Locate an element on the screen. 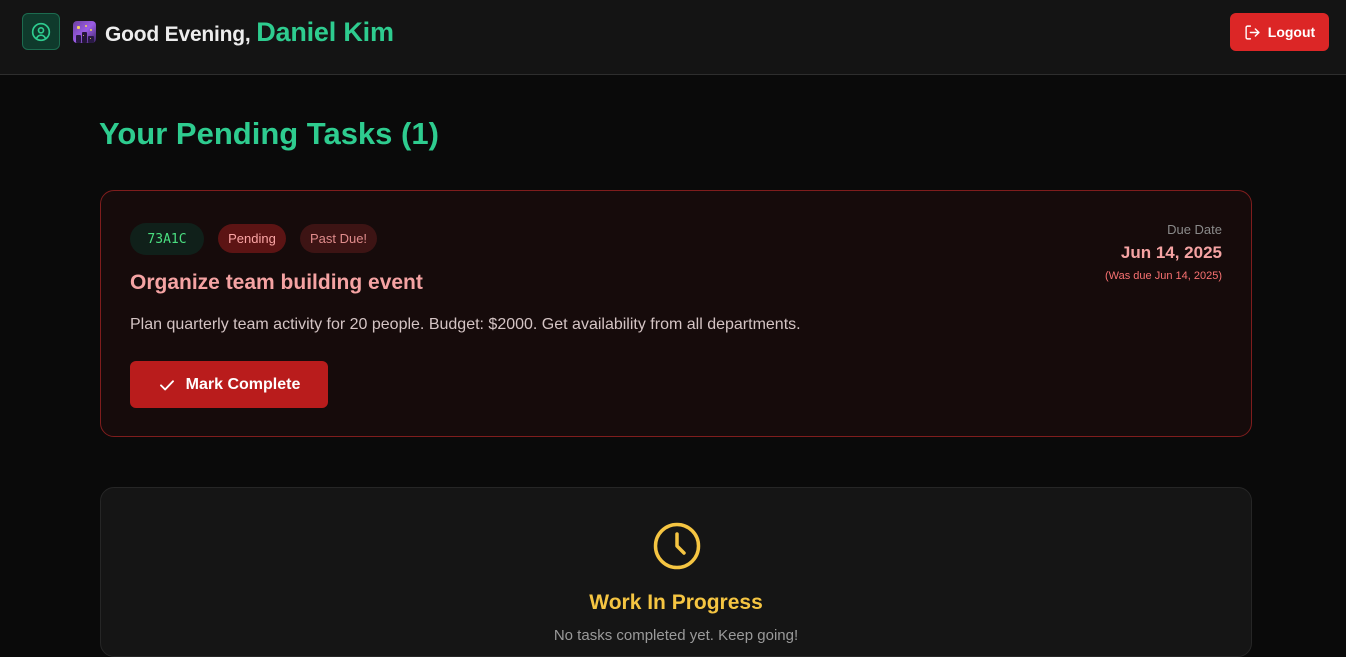 The image size is (1346, 657). was-due-note: (Was due Jun 14, 2025) is located at coordinates (1163, 276).